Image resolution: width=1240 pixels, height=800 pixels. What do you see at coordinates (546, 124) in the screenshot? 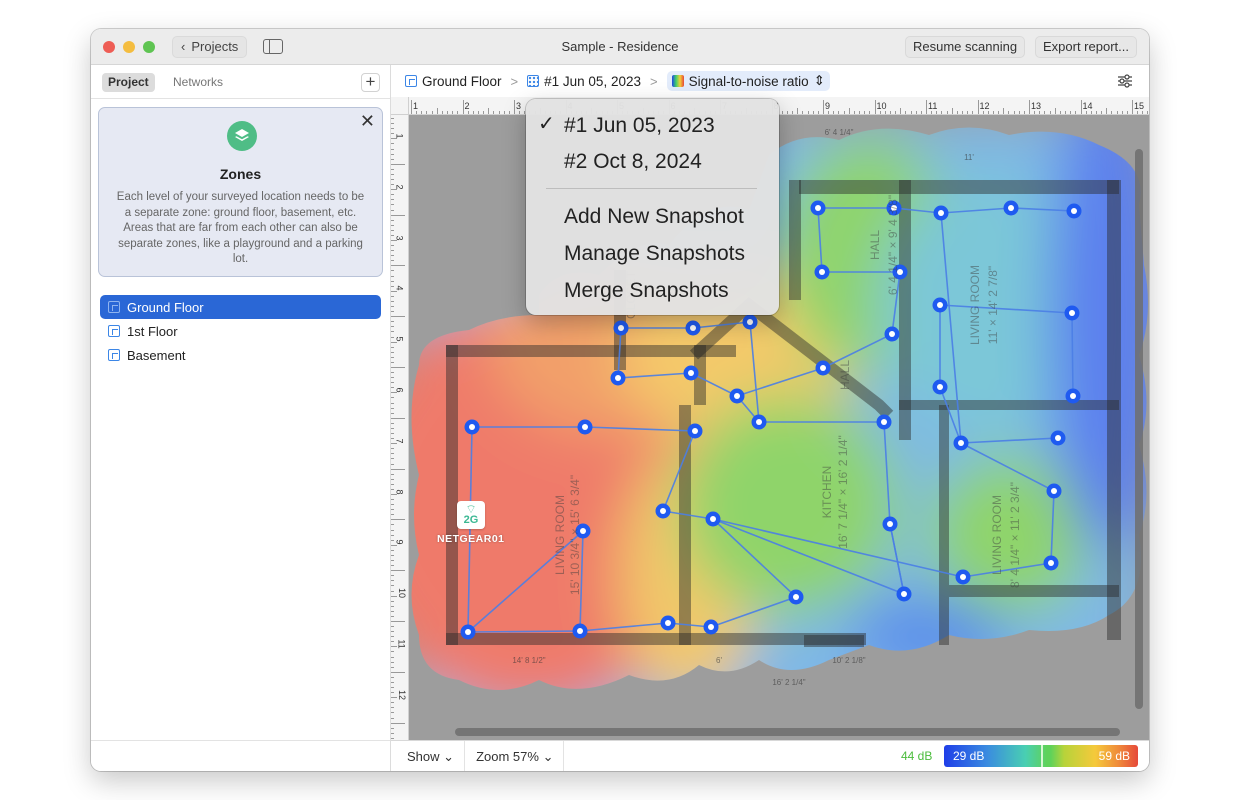
I see `checkmark-icon: ✓` at bounding box center [546, 124].